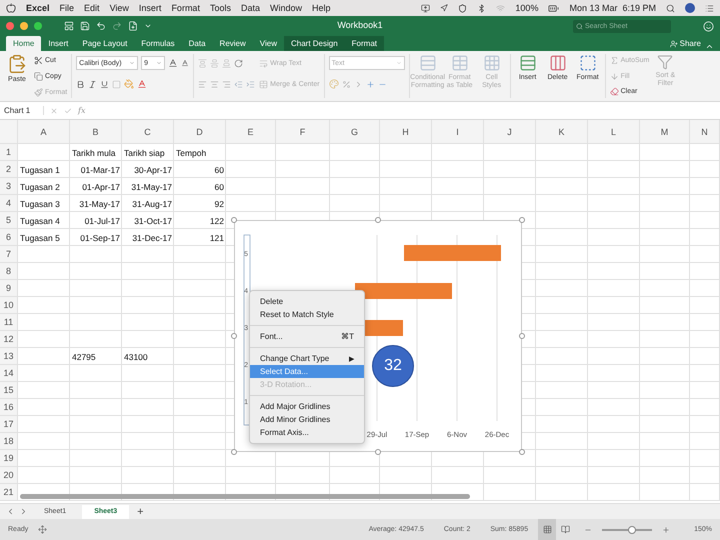 This screenshot has width=720, height=540. What do you see at coordinates (9, 152) in the screenshot?
I see `row-header: 1` at bounding box center [9, 152].